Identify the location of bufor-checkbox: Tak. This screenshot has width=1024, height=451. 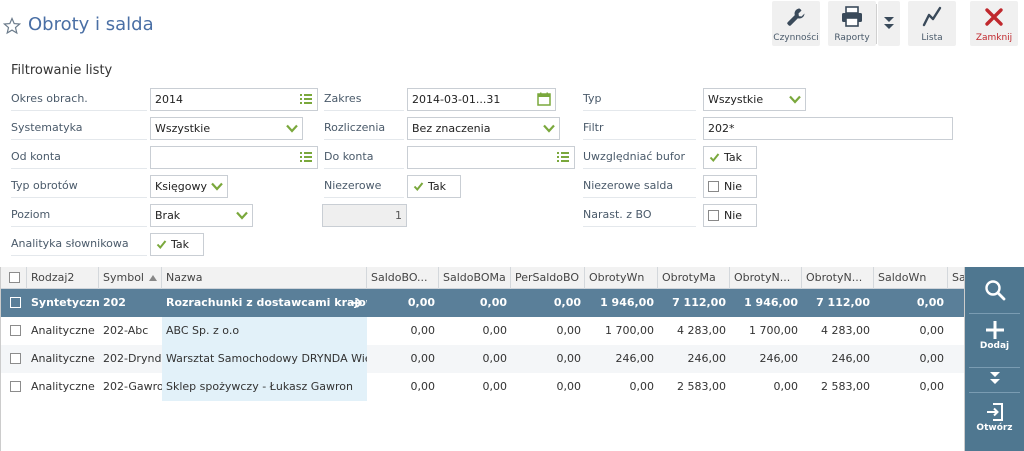
(730, 157).